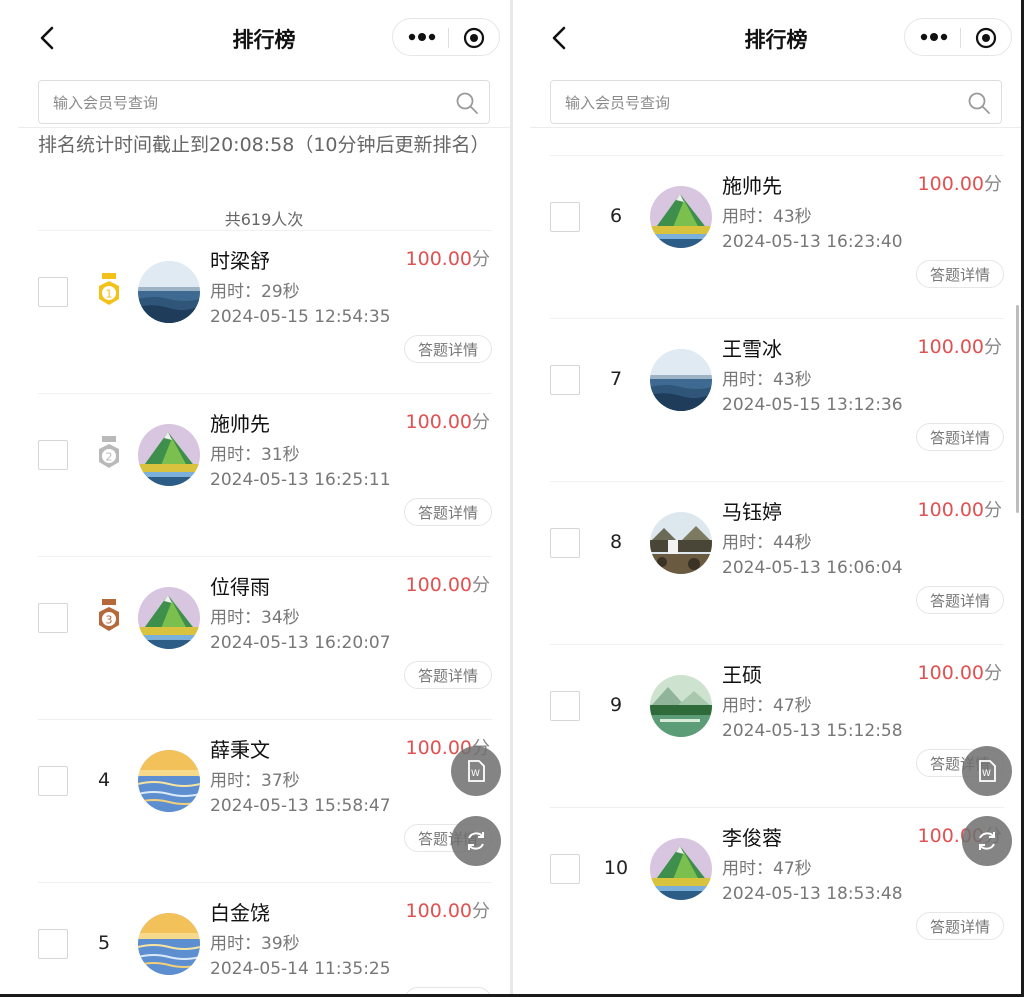 This screenshot has width=1024, height=997. What do you see at coordinates (240, 587) in the screenshot?
I see `member-name: 位得雨` at bounding box center [240, 587].